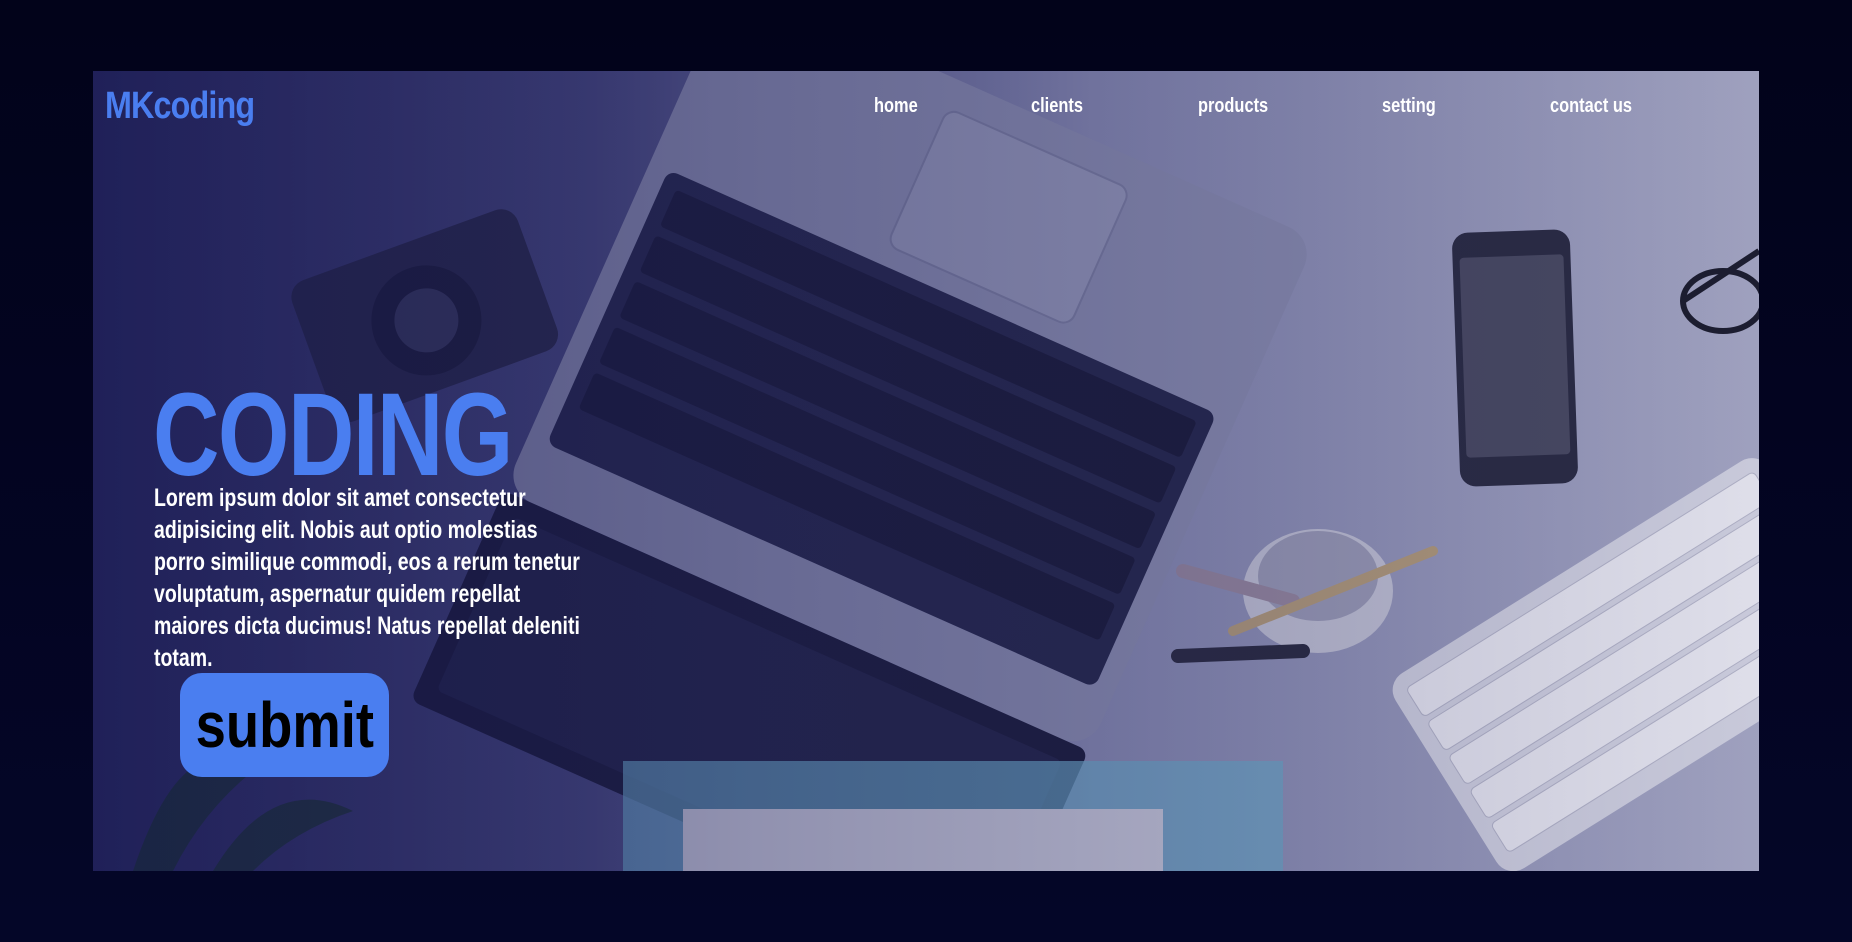 The height and width of the screenshot is (942, 1852). I want to click on nav-home-link: home, so click(896, 106).